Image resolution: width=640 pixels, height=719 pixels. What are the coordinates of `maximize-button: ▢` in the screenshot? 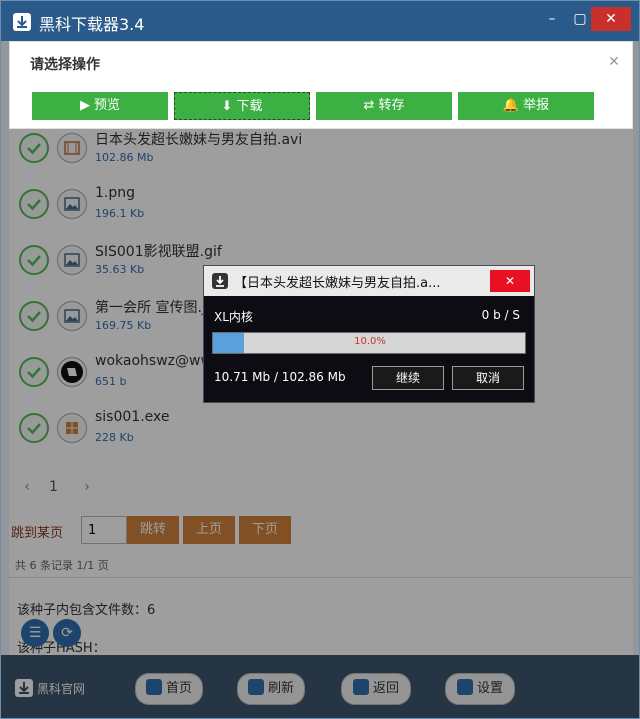 It's located at (580, 19).